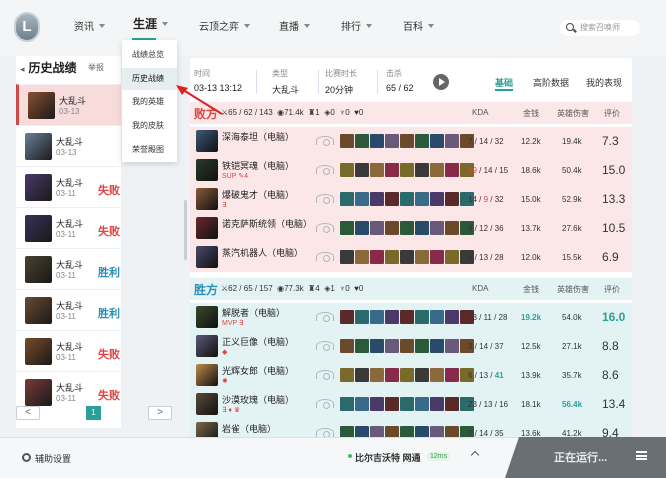 The width and height of the screenshot is (666, 478). I want to click on nav-ranking: 排行, so click(356, 25).